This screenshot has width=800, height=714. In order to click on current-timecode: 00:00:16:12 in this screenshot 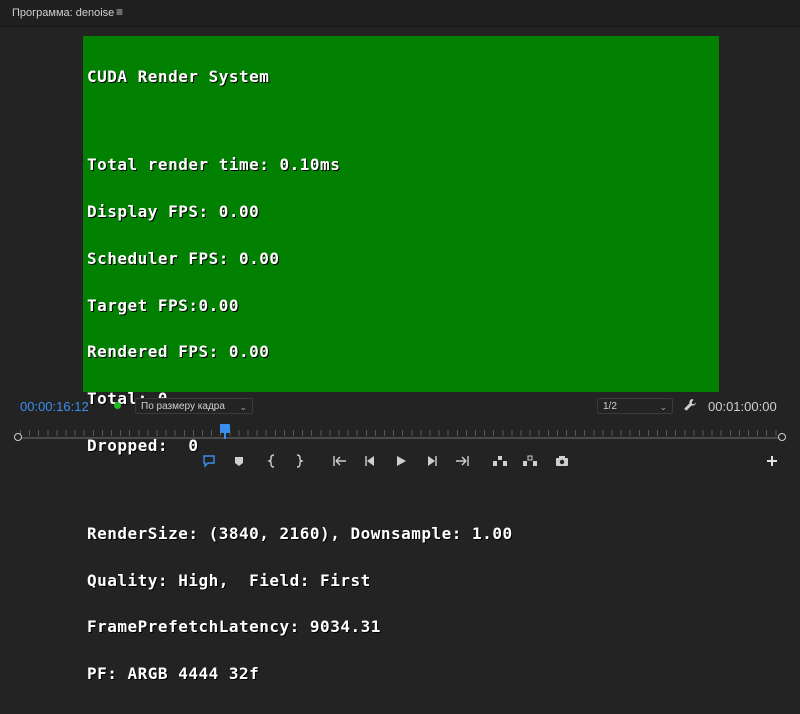, I will do `click(54, 406)`.